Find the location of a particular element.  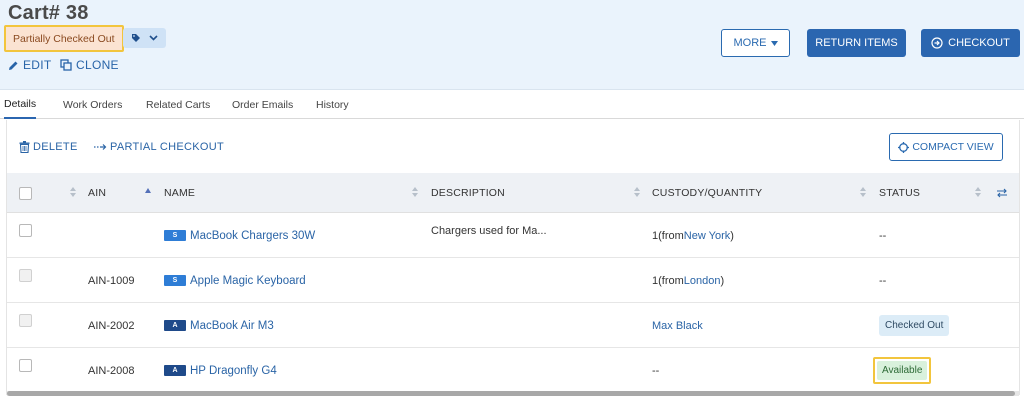

cart-status-badge: Partially Checked Out is located at coordinates (64, 38).